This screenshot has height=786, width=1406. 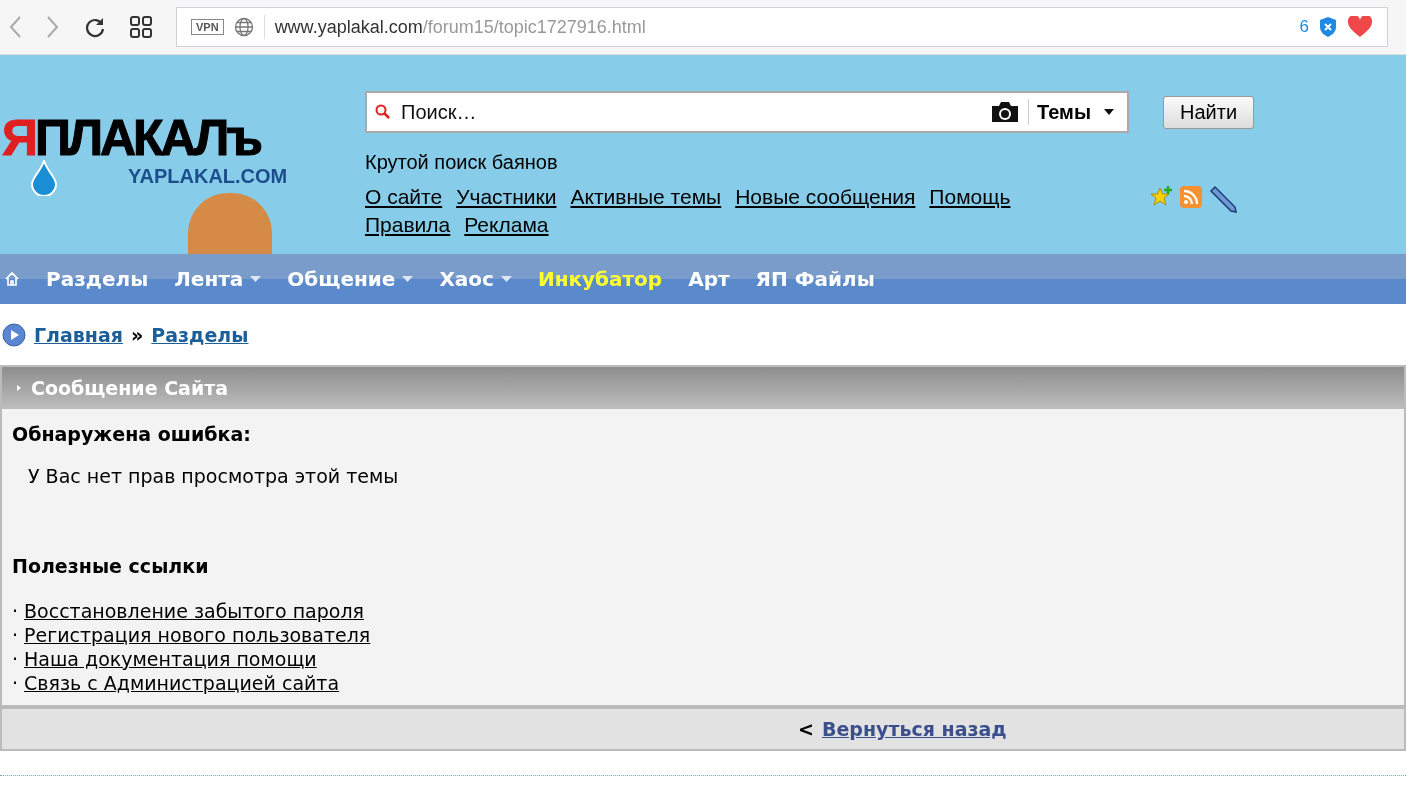 I want to click on error-heading: Обнаружена ошибка:, so click(x=132, y=434).